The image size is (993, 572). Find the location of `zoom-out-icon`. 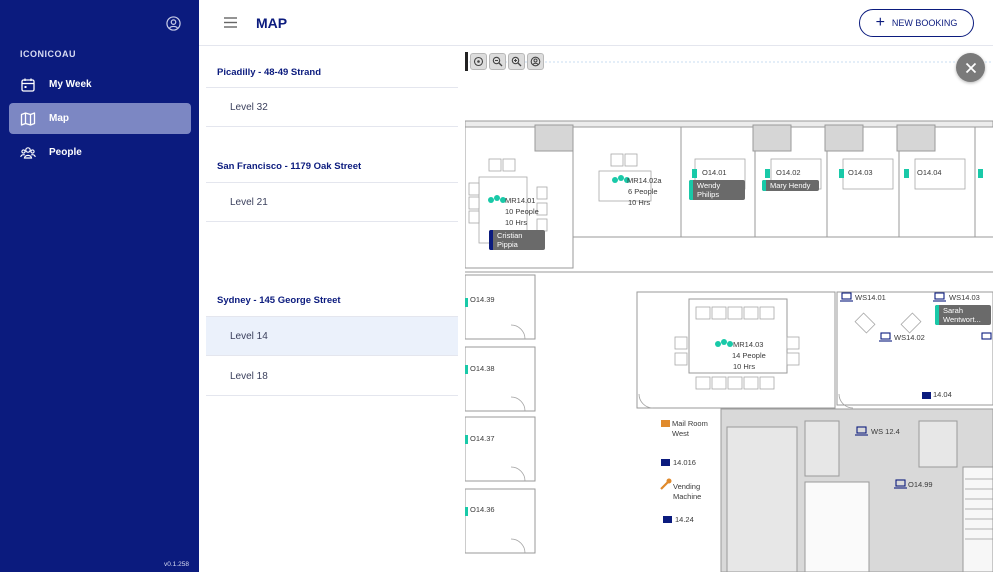

zoom-out-icon is located at coordinates (497, 61).